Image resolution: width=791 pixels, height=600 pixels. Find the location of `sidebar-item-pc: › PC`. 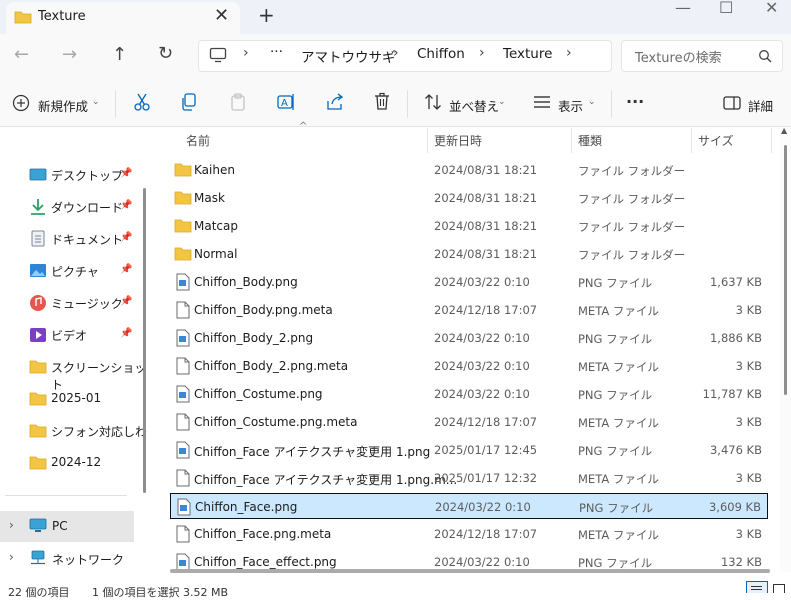

sidebar-item-pc: › PC is located at coordinates (67, 526).